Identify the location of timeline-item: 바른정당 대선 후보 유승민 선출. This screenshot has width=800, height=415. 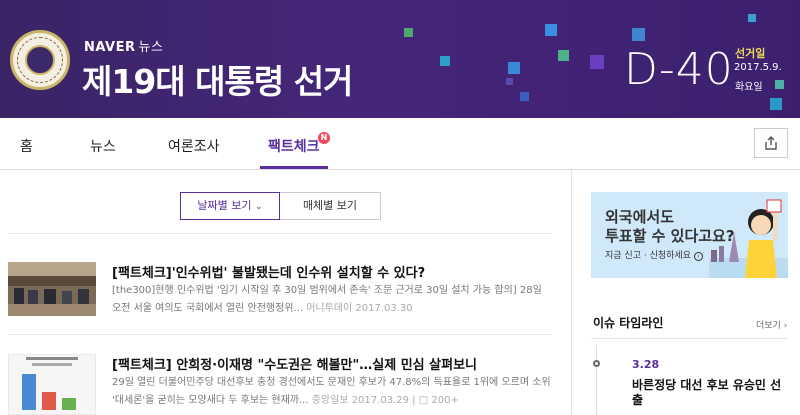
(707, 393).